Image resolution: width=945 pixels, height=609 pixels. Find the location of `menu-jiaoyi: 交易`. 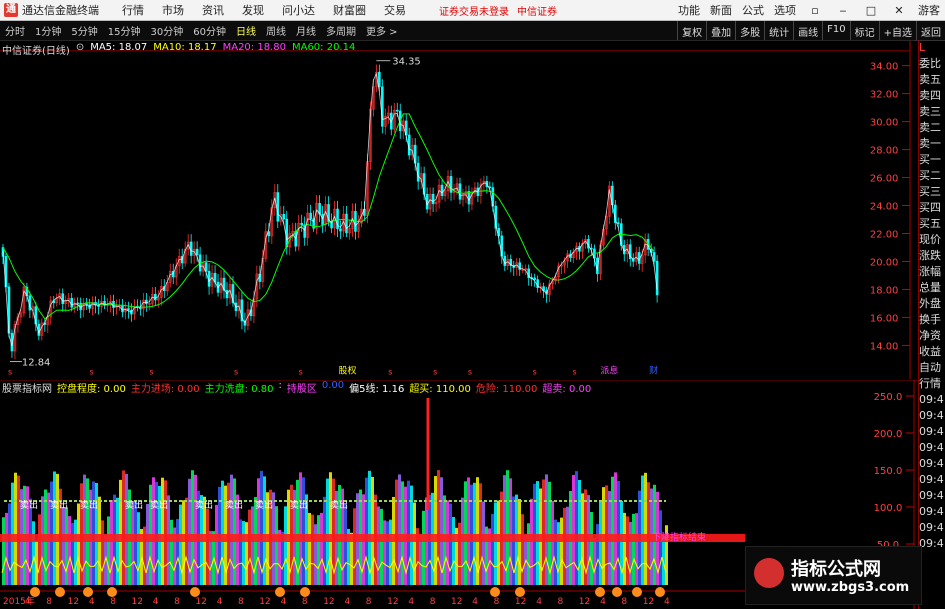

menu-jiaoyi: 交易 is located at coordinates (395, 10).